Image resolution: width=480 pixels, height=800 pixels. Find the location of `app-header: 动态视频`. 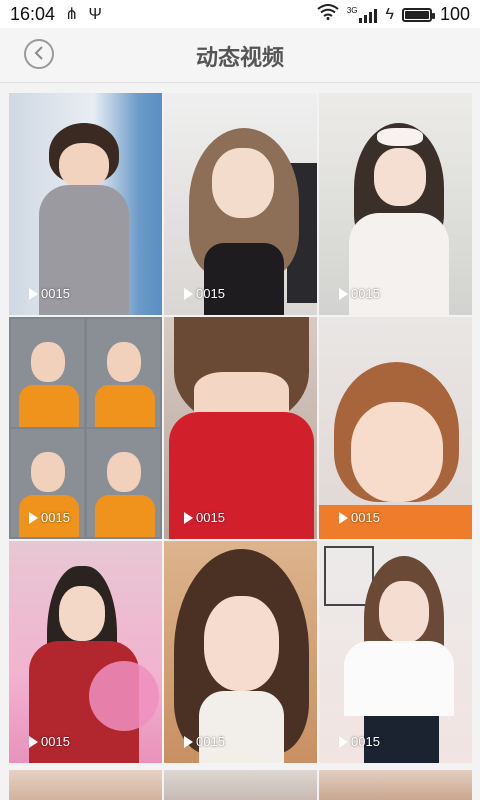

app-header: 动态视频 is located at coordinates (240, 55).